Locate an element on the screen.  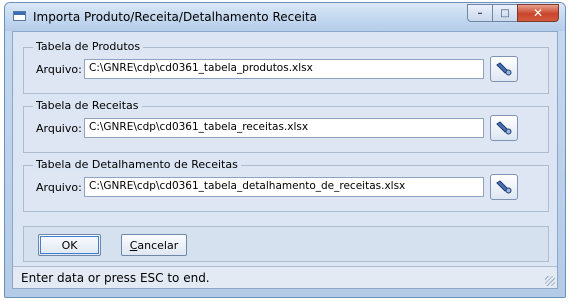
browse-produtos-button is located at coordinates (504, 69).